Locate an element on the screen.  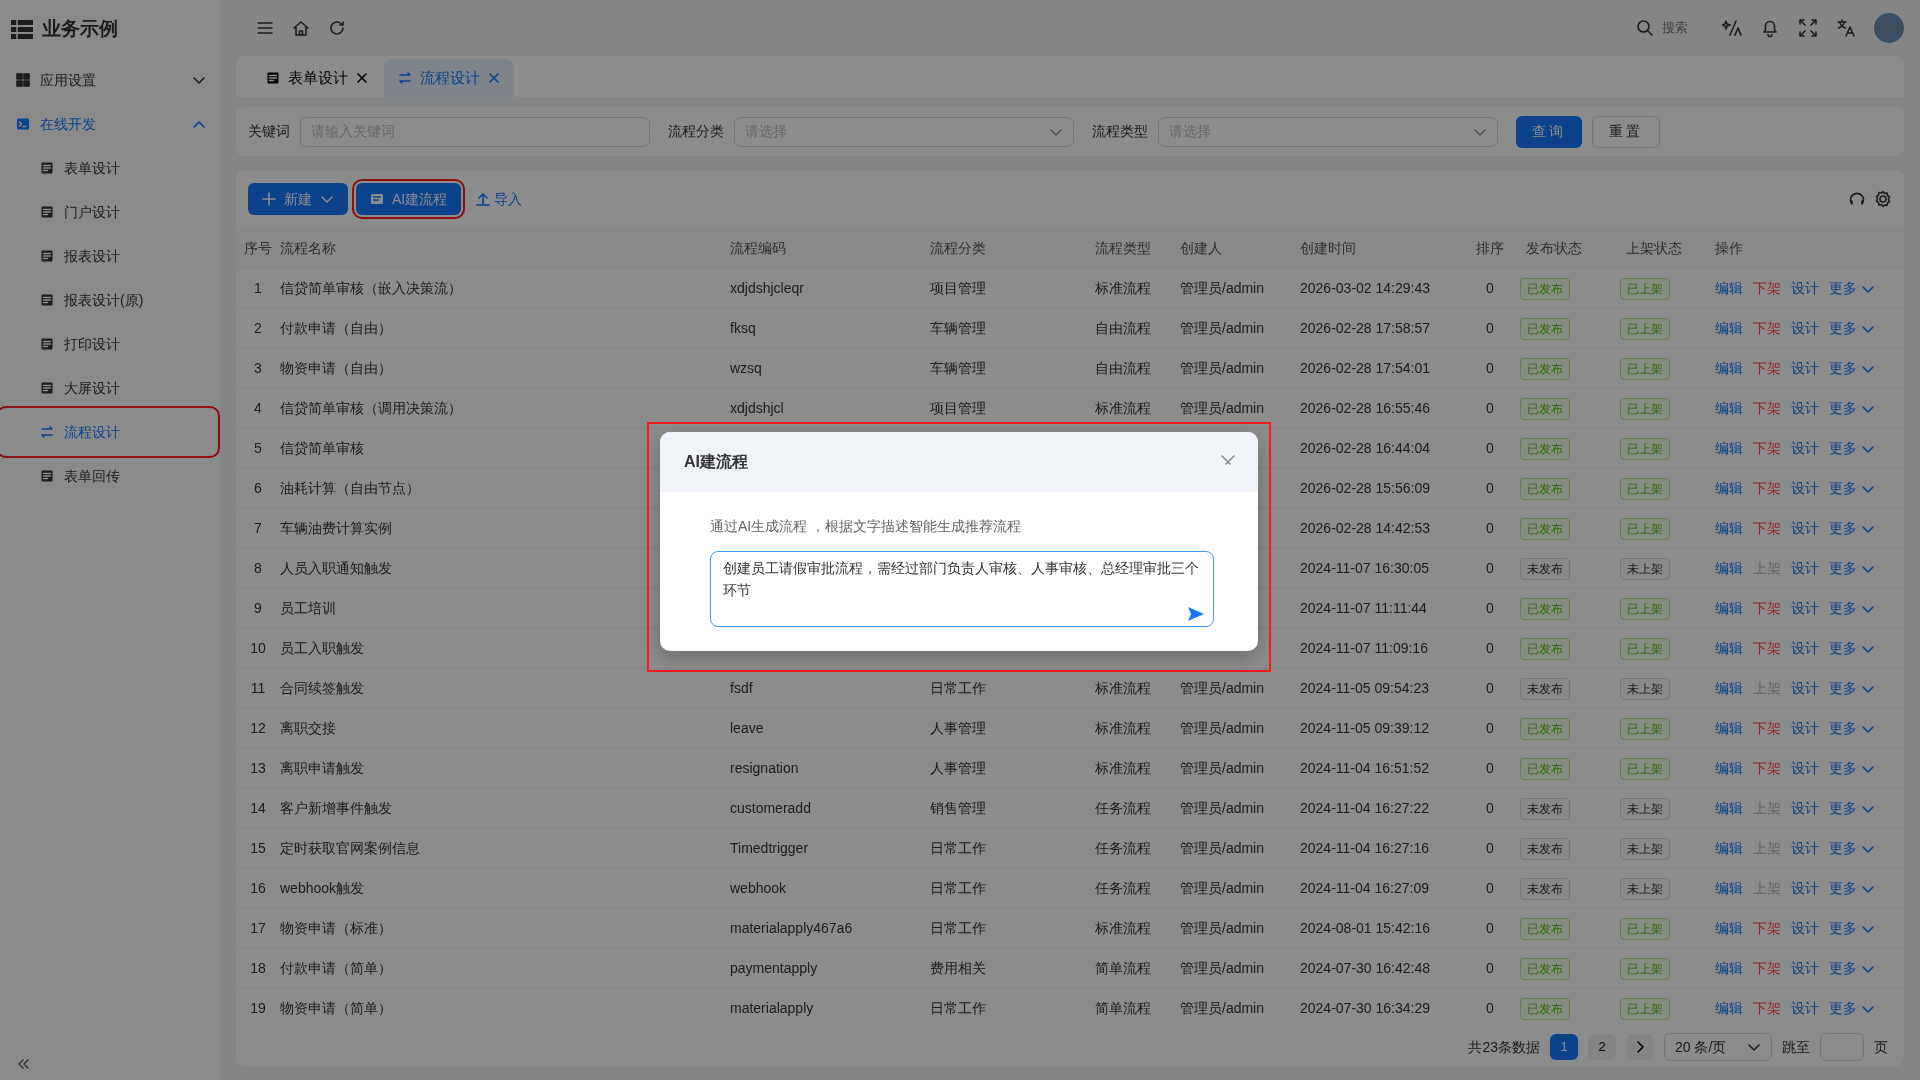
sidebar-item: 报表设计(原) is located at coordinates (108, 300).